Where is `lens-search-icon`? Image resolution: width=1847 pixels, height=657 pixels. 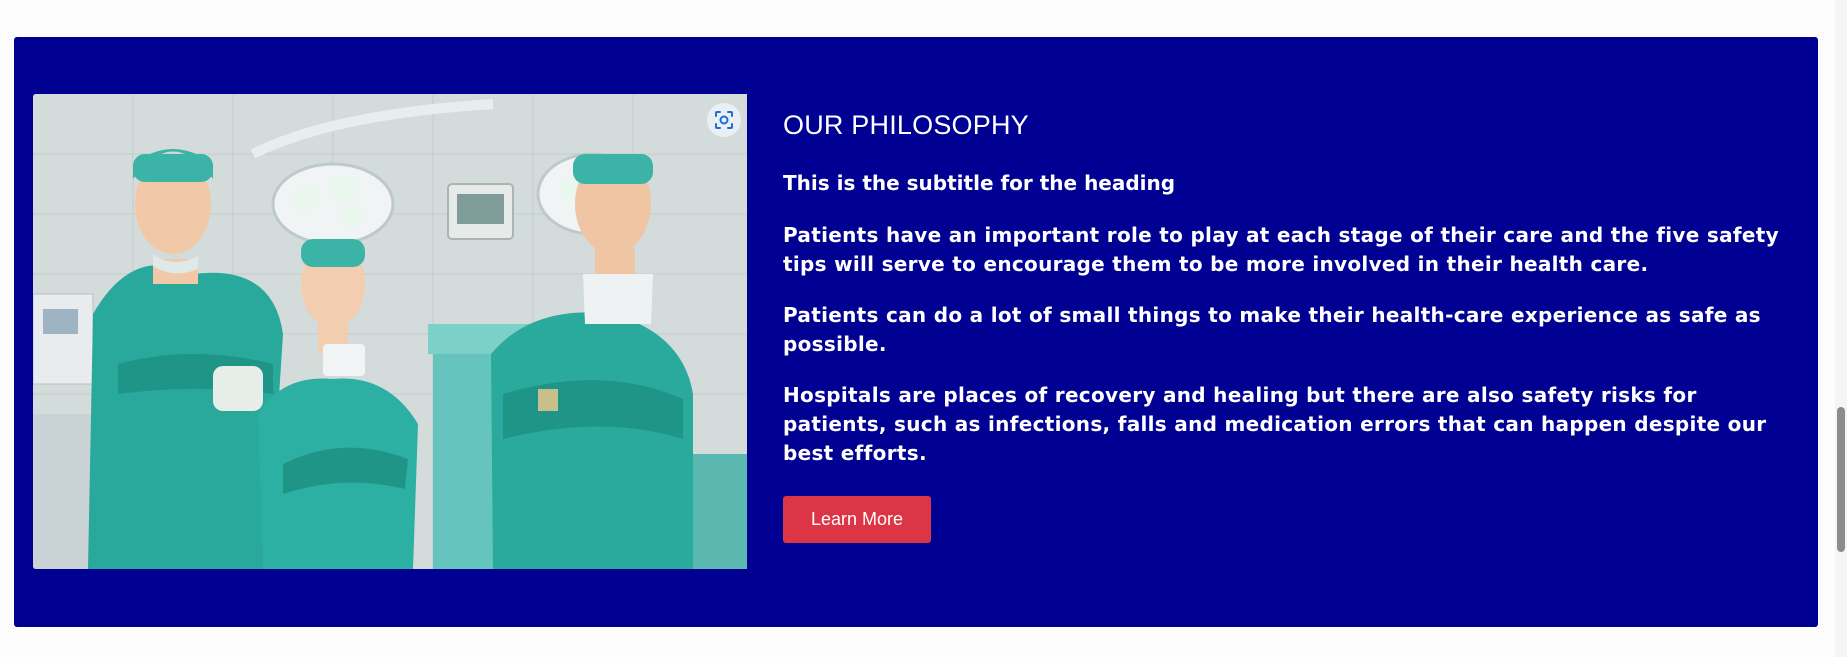 lens-search-icon is located at coordinates (724, 120).